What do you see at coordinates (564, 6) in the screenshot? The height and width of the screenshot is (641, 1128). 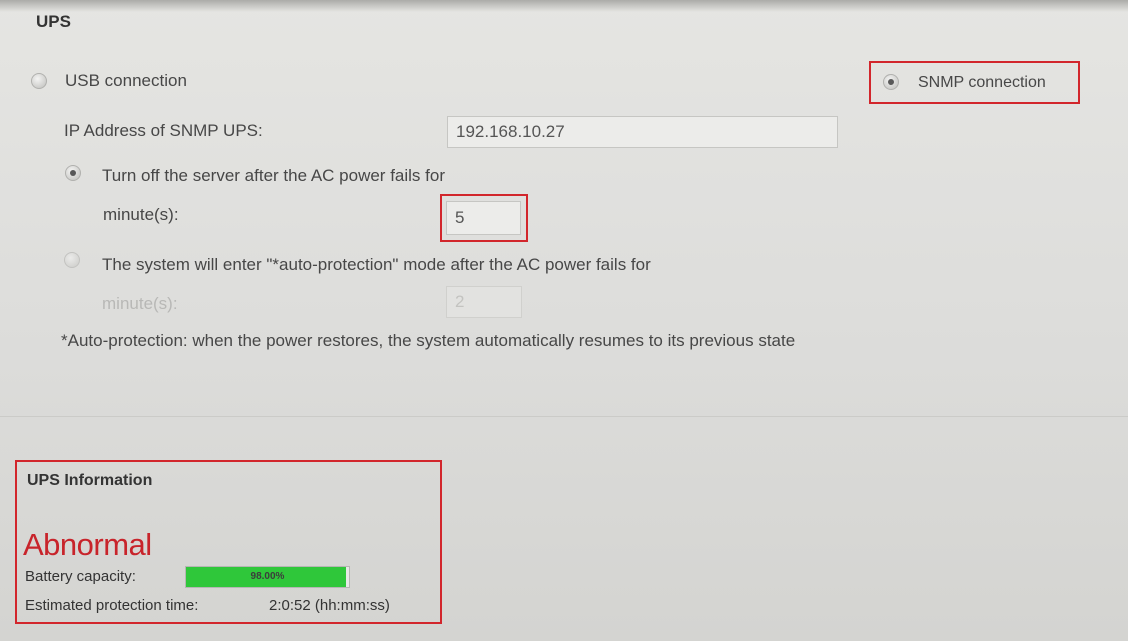 I see `top-edge-shadow` at bounding box center [564, 6].